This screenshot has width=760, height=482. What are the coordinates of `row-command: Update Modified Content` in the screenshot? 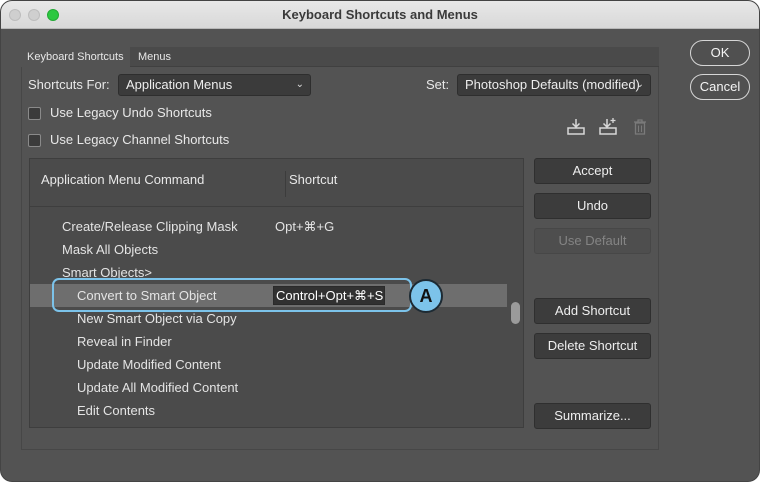 It's located at (149, 364).